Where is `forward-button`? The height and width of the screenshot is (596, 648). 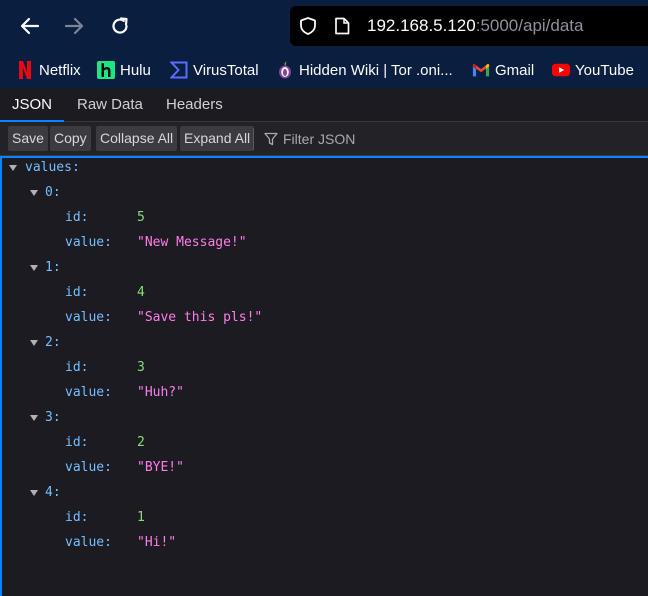
forward-button is located at coordinates (74, 26).